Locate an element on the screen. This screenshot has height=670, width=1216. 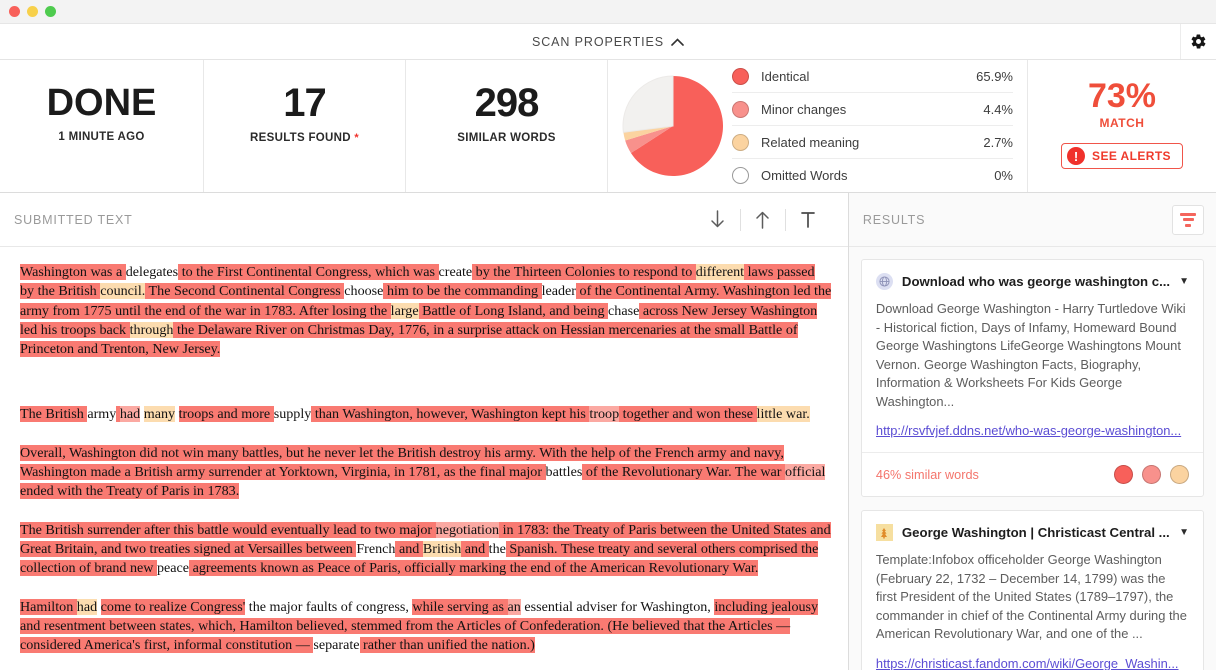
highlighted-text-segment: come to realize Congress' is located at coordinates (173, 606).